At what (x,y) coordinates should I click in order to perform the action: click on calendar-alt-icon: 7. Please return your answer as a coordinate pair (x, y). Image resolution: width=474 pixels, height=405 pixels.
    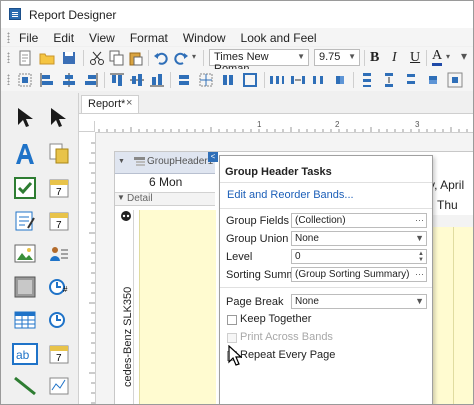
    Looking at the image, I should click on (59, 221).